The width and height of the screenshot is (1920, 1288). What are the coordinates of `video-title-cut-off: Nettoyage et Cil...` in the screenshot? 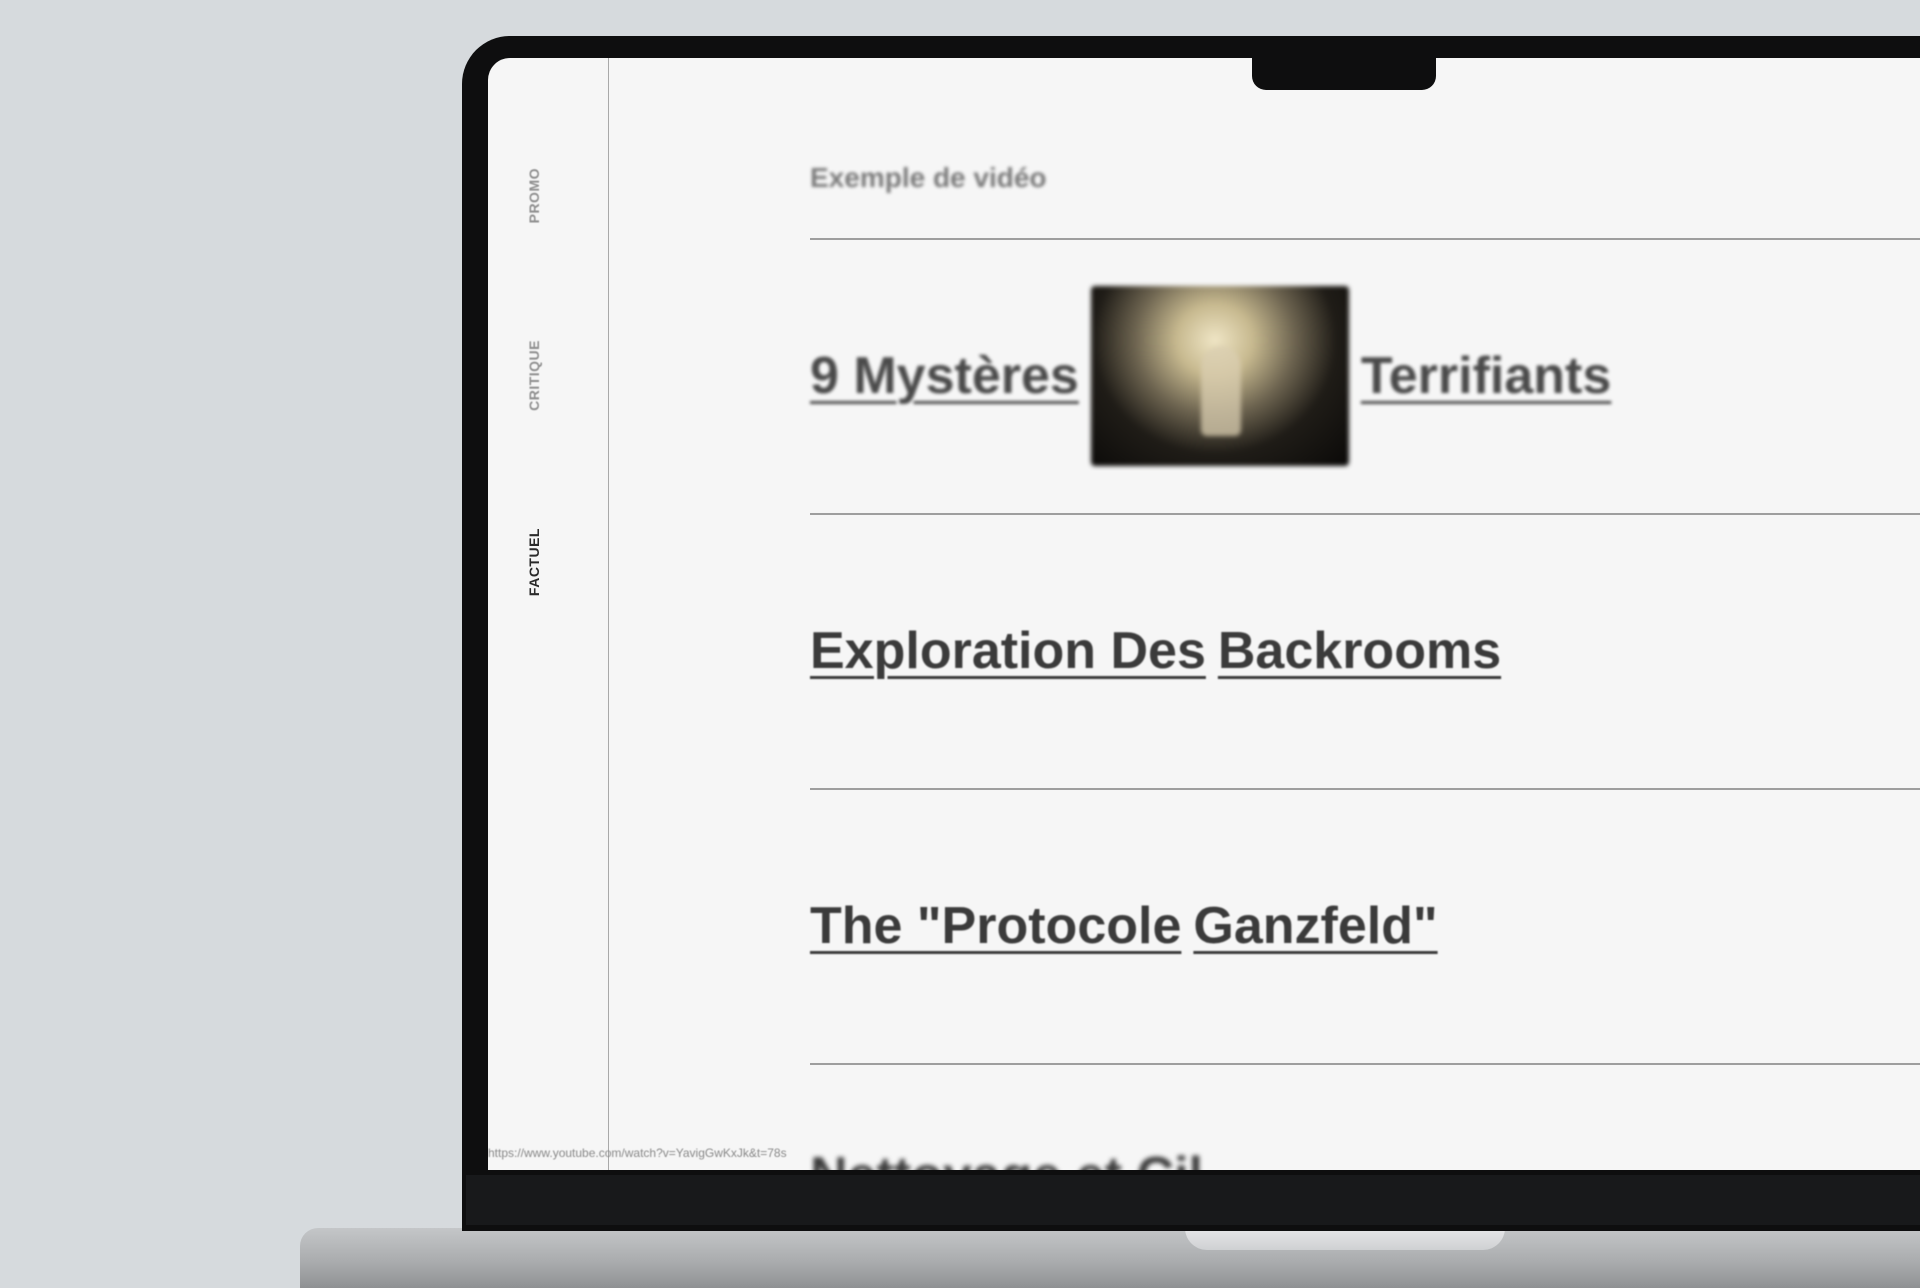 It's located at (1028, 1158).